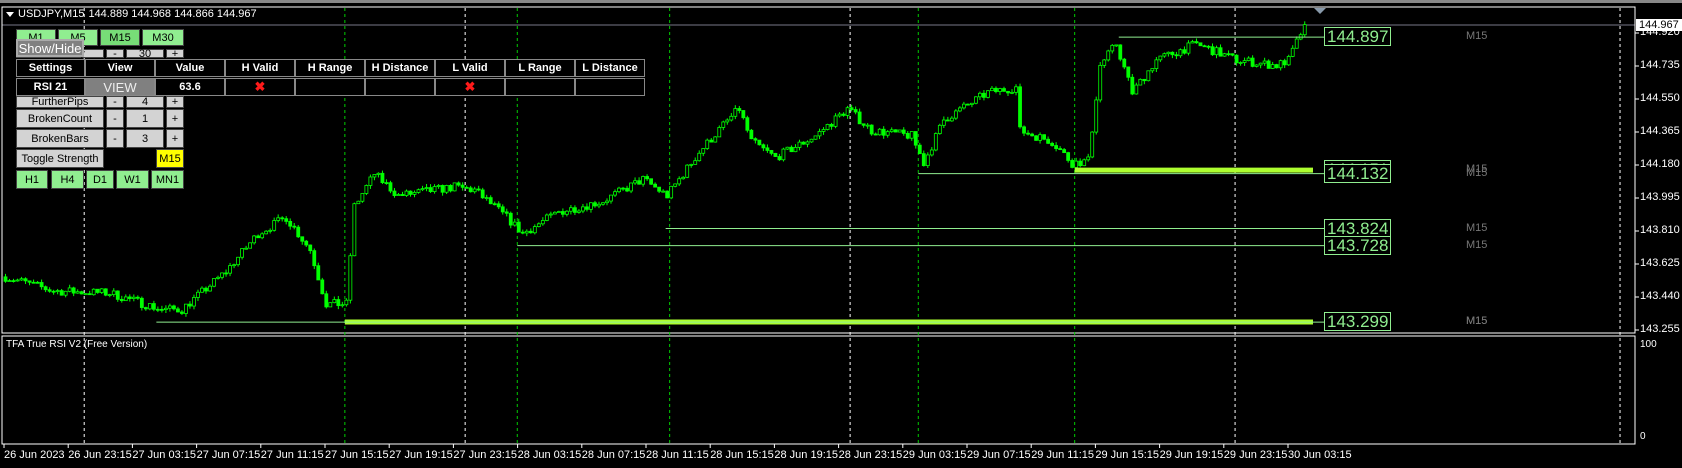 This screenshot has width=1682, height=468. I want to click on time-tick-label: 30 Jun 03:15, so click(1320, 455).